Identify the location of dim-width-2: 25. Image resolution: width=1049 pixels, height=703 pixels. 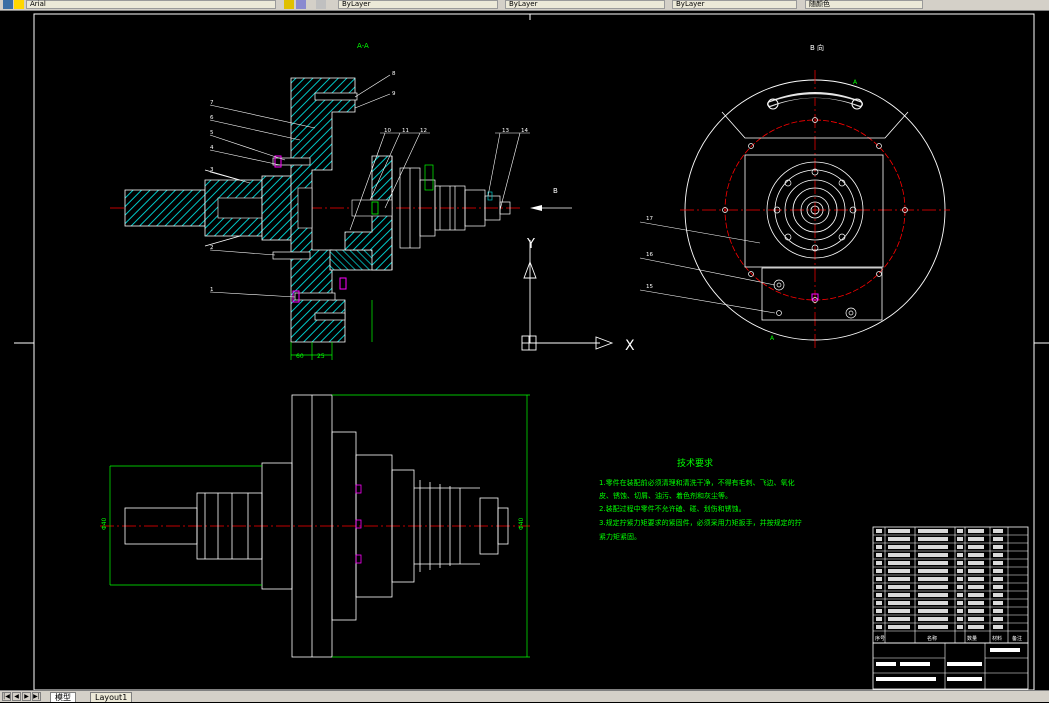
(321, 356).